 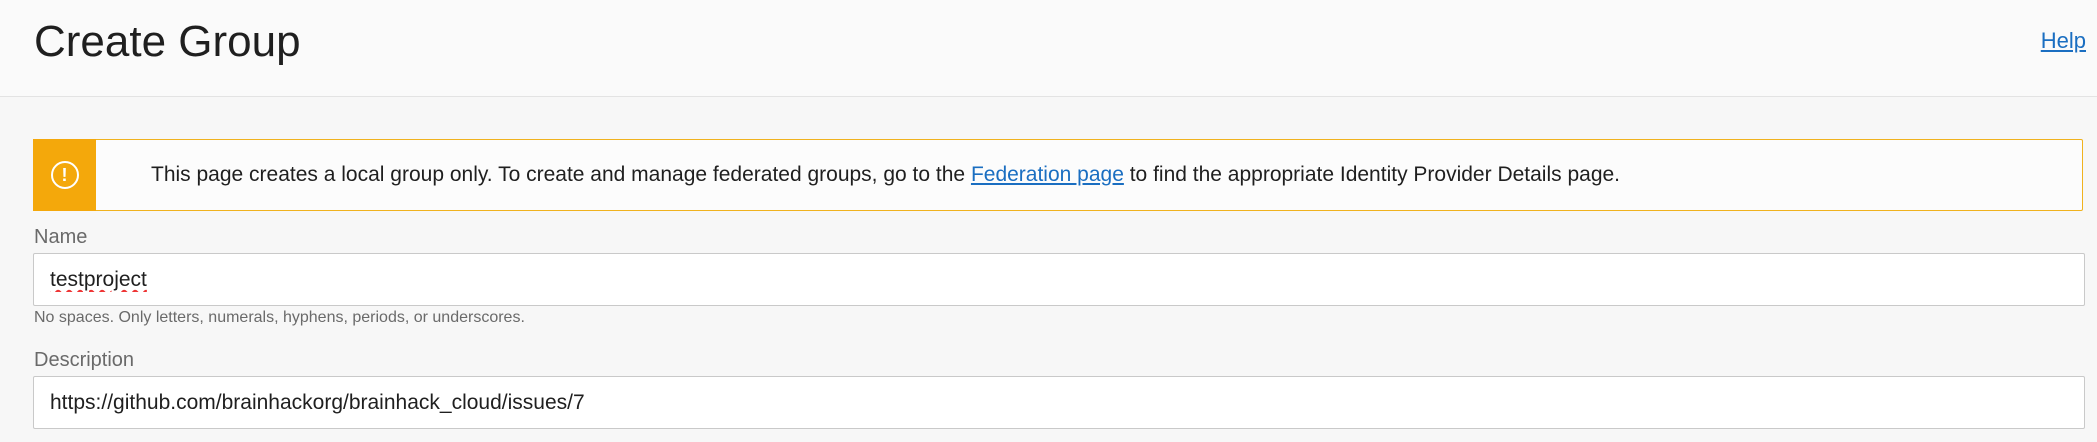 What do you see at coordinates (167, 41) in the screenshot?
I see `page-title: Create Group` at bounding box center [167, 41].